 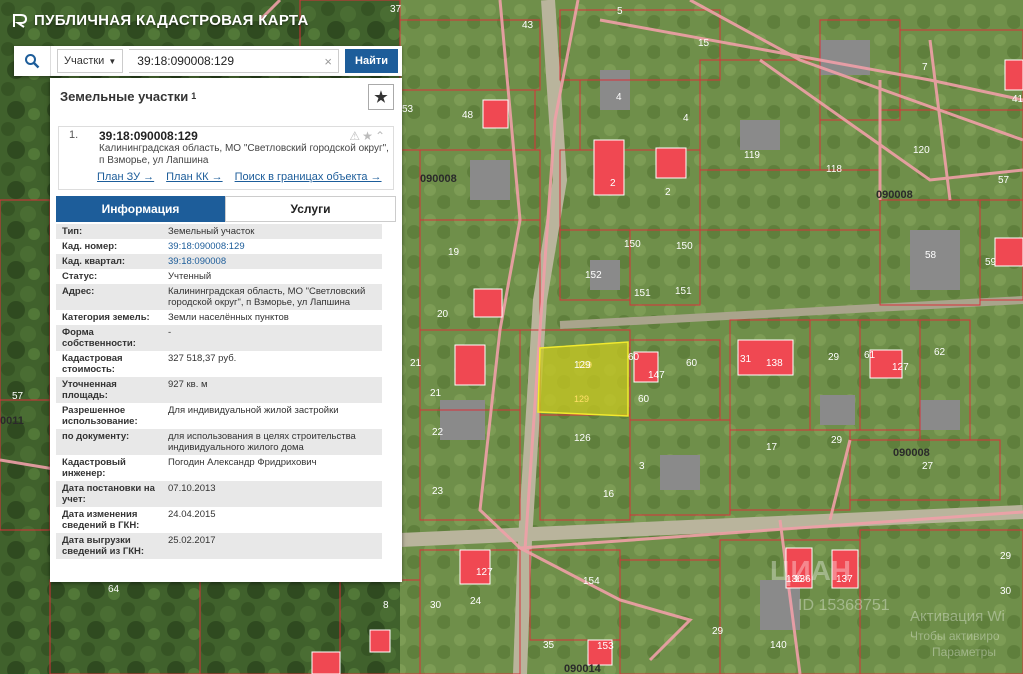 I want to click on parcel-label: 151, so click(x=642, y=293).